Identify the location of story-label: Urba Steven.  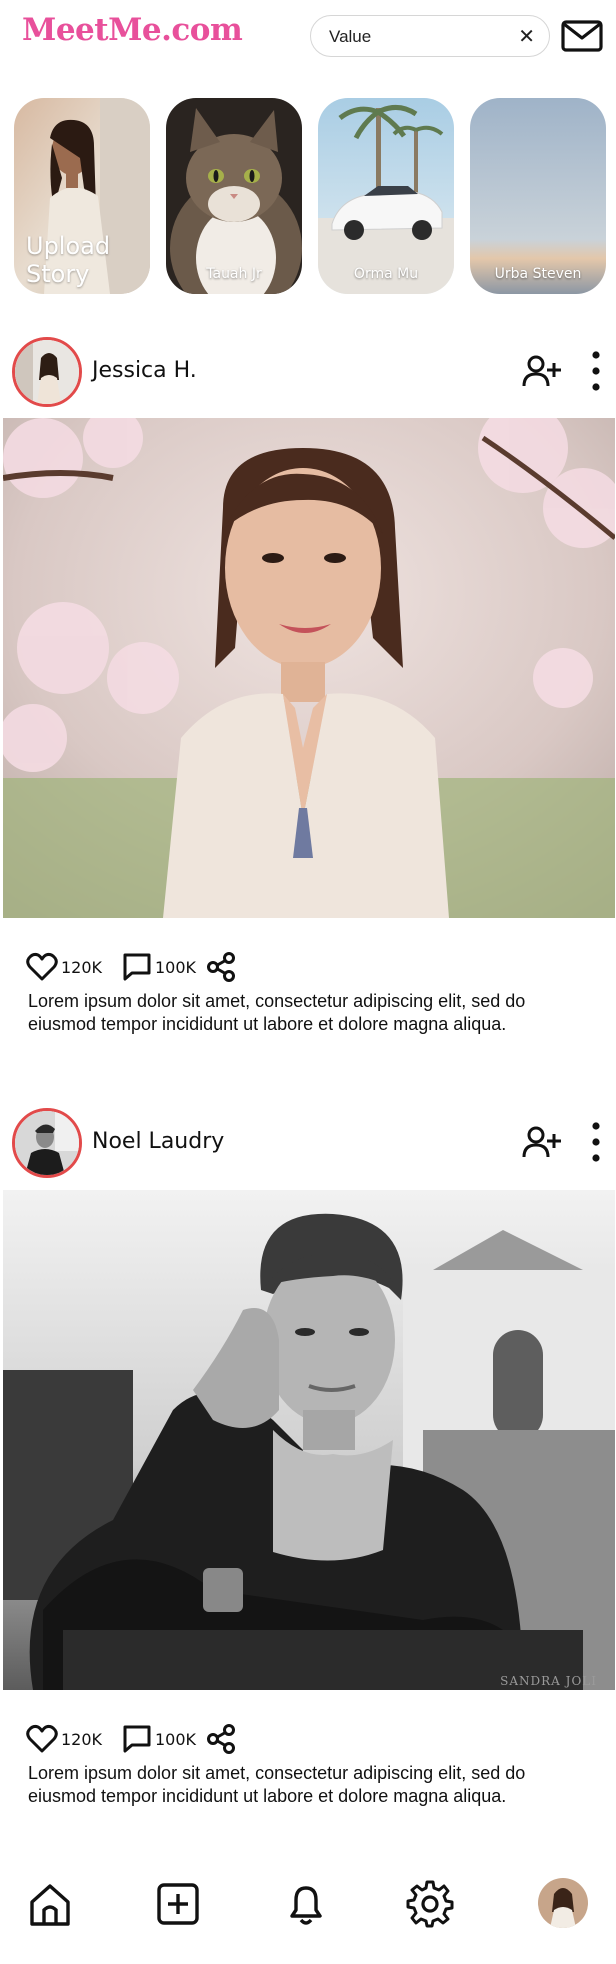
(538, 274).